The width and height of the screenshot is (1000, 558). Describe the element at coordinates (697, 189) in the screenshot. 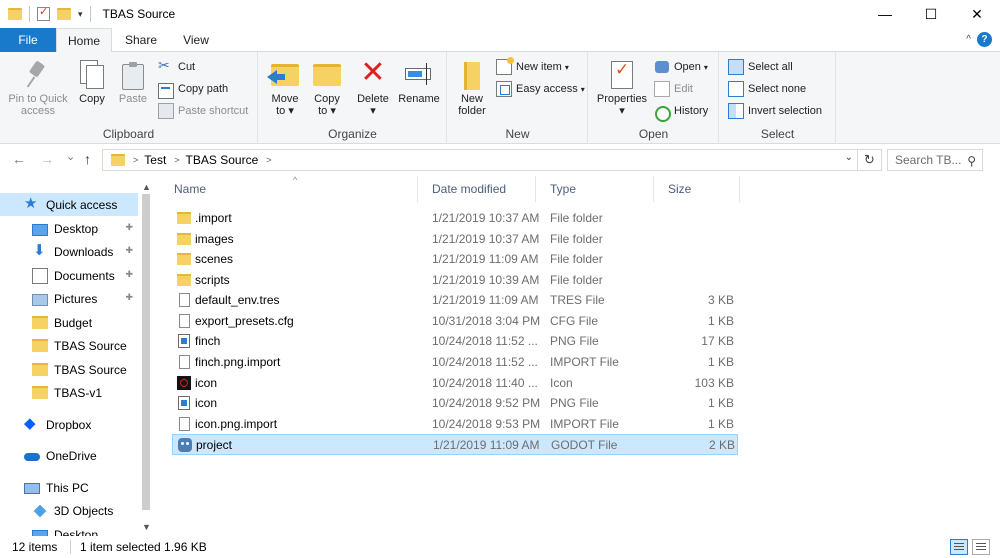

I see `column-header-size: Size` at that location.